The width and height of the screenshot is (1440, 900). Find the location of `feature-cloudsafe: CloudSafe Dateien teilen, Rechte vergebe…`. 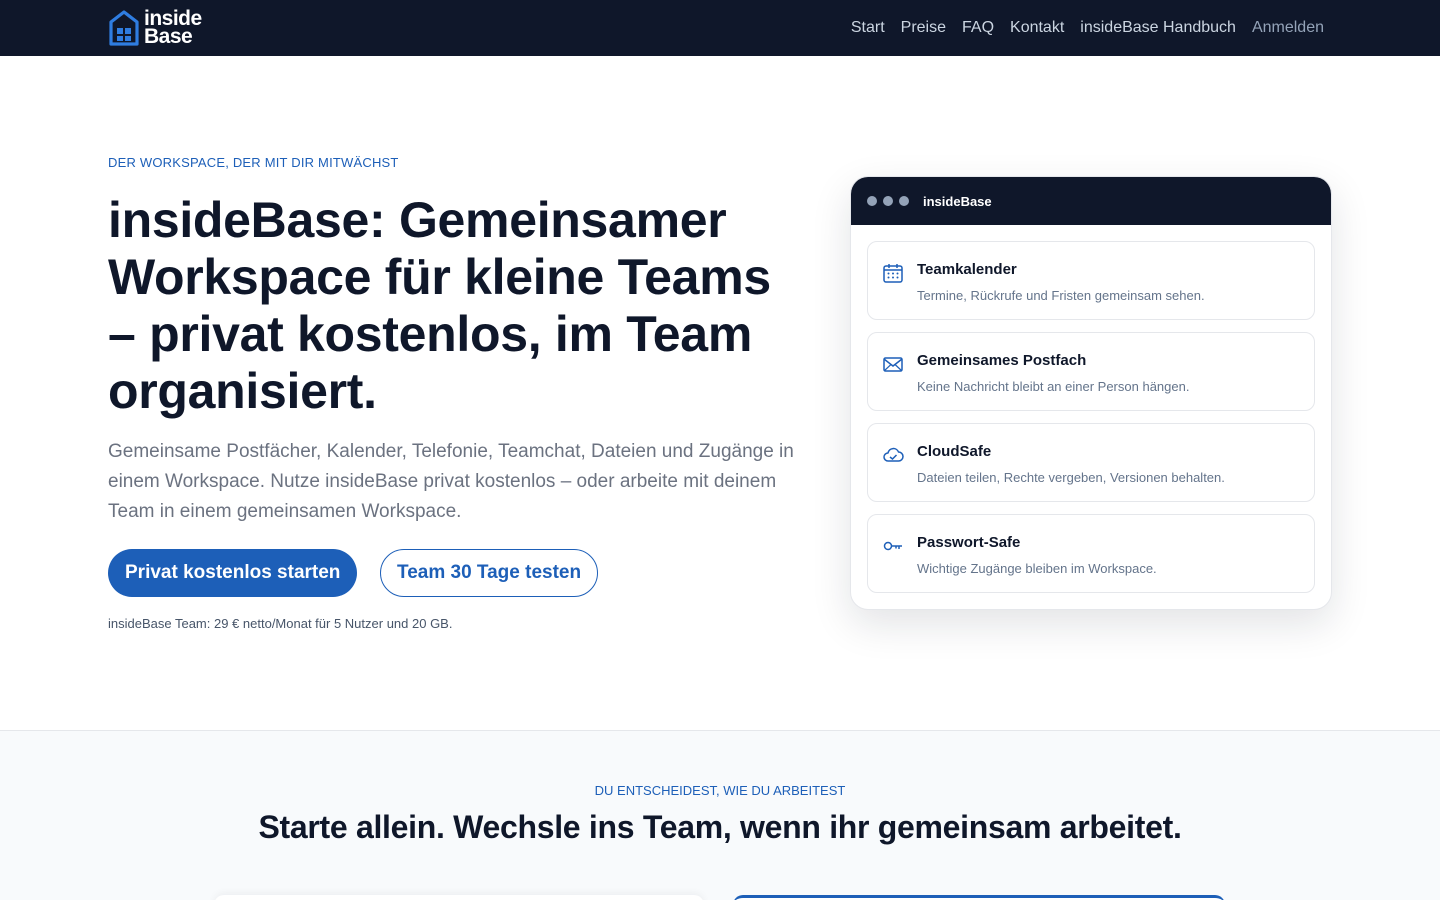

feature-cloudsafe: CloudSafe Dateien teilen, Rechte vergebe… is located at coordinates (1091, 462).